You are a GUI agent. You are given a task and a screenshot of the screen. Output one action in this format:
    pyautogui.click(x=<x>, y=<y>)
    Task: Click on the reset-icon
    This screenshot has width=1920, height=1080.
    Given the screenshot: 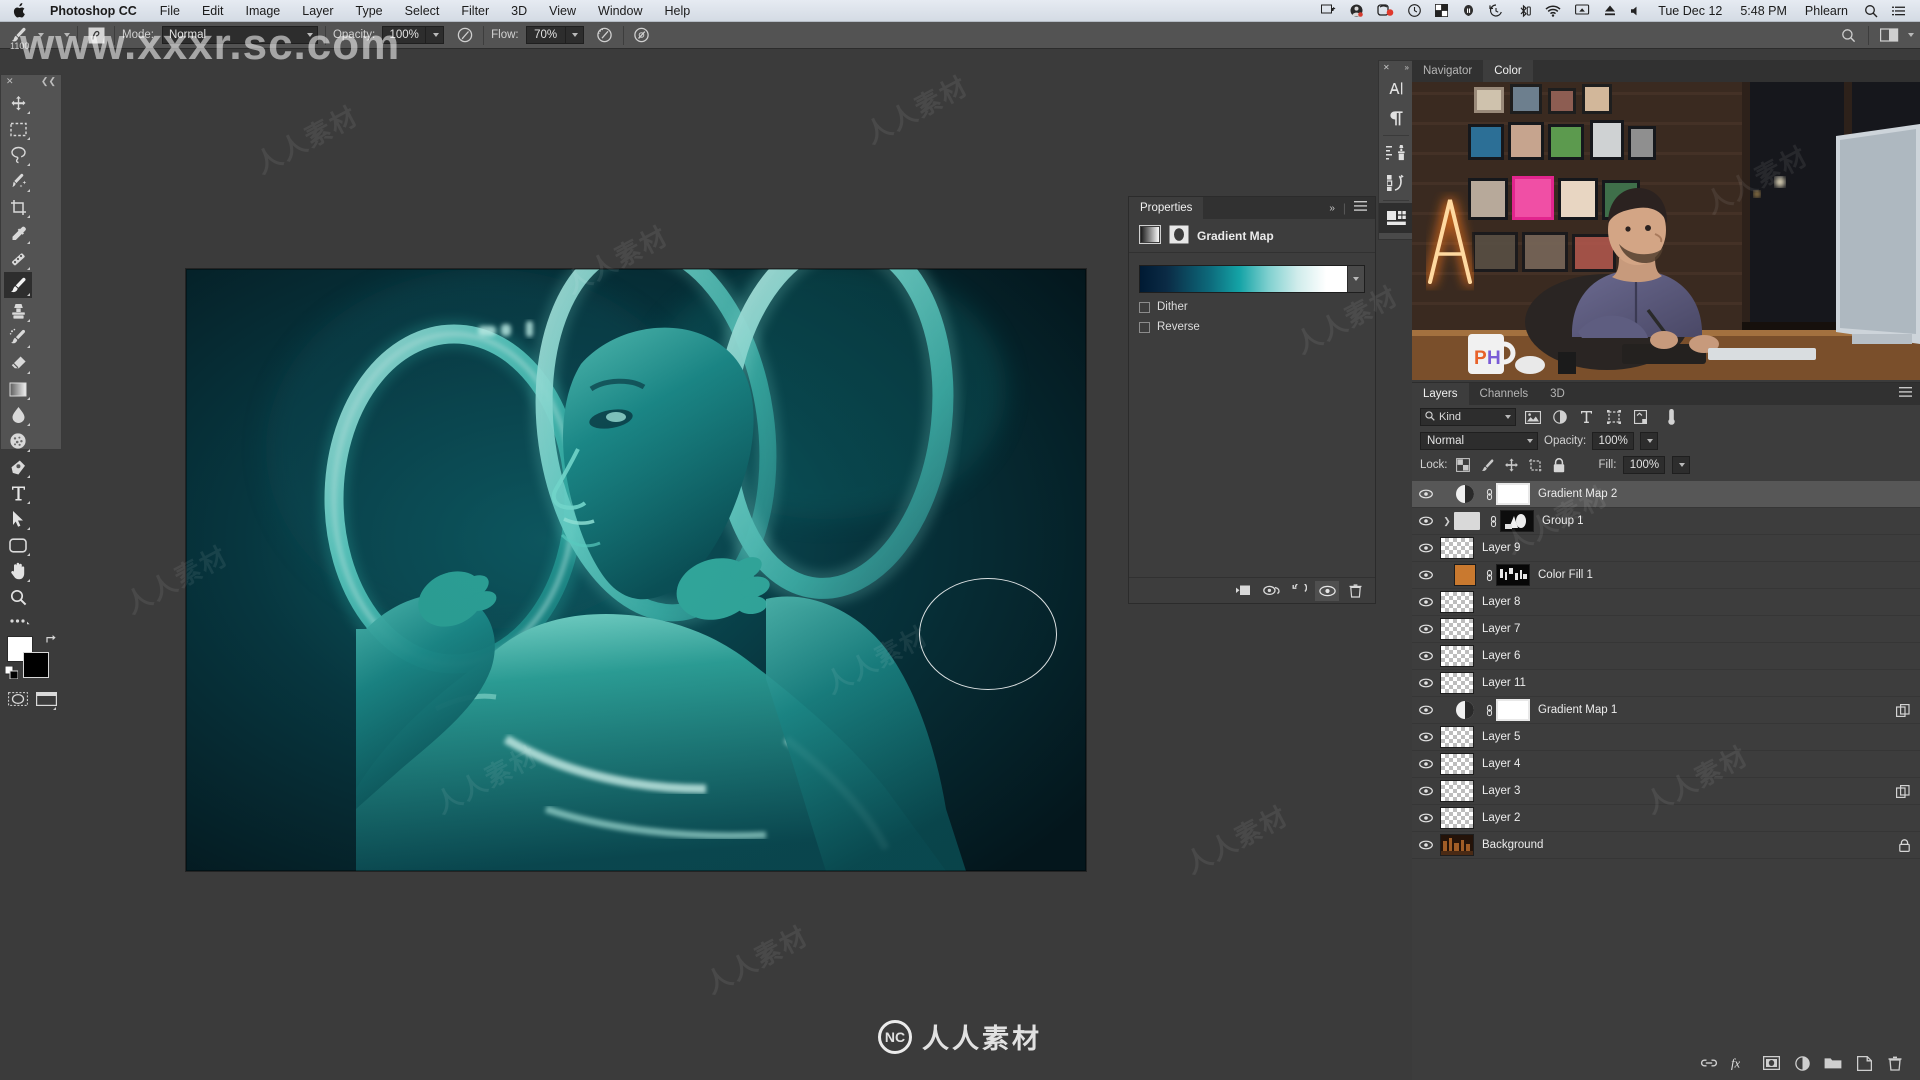 What is the action you would take?
    pyautogui.click(x=1299, y=591)
    